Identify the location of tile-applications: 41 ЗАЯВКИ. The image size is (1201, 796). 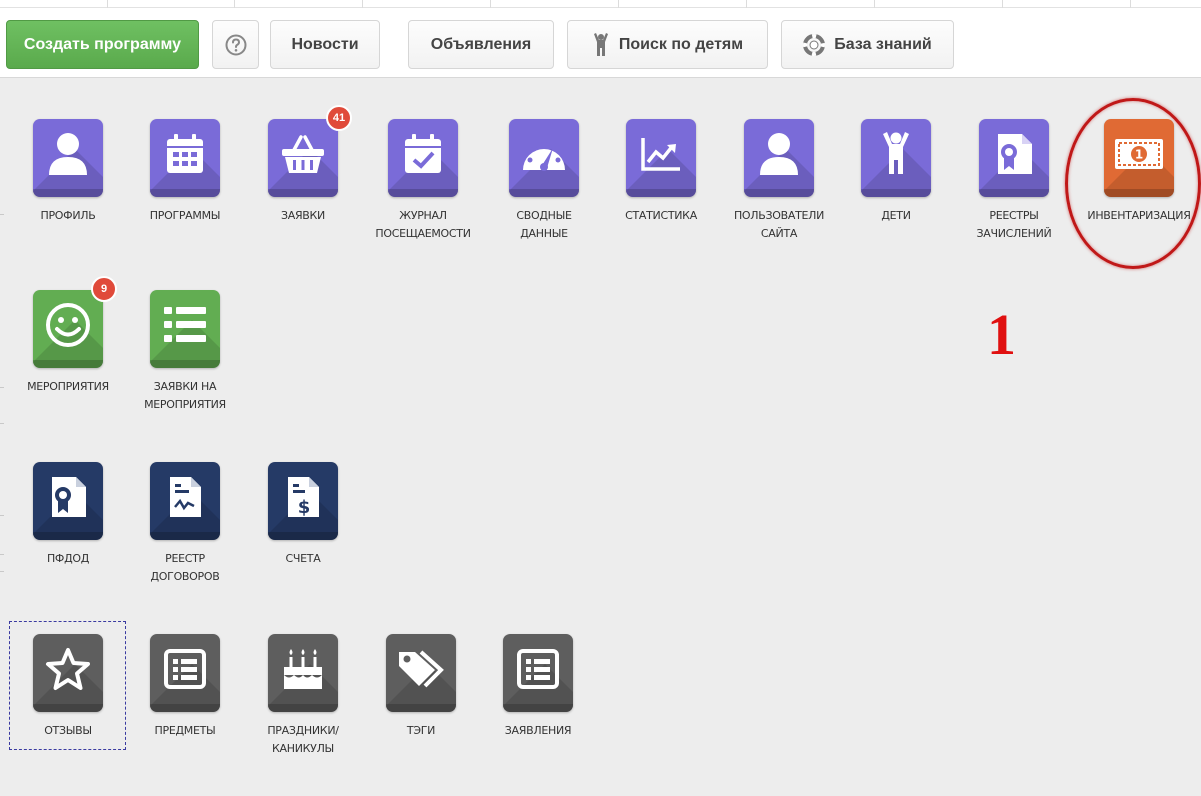
(303, 165).